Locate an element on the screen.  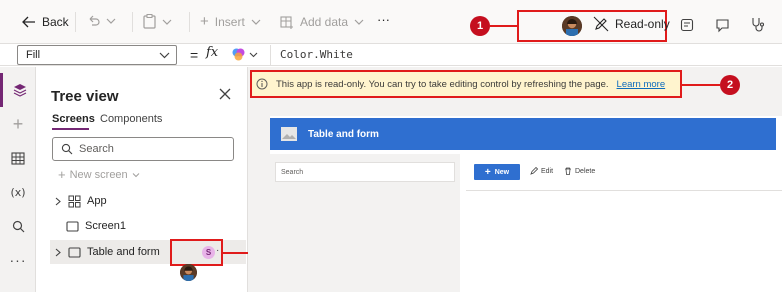
tab-screens: Screens is located at coordinates (73, 119).